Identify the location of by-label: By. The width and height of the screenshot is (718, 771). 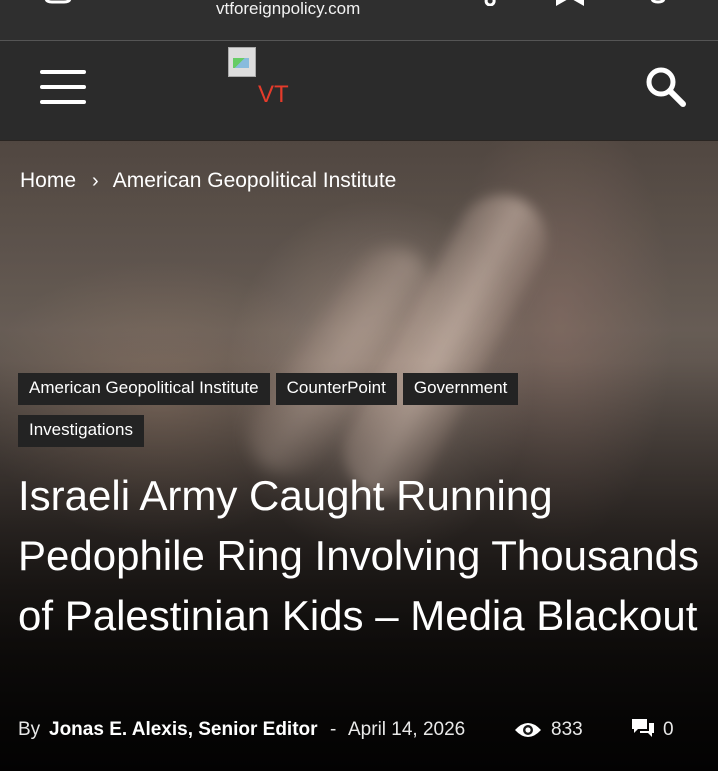
(29, 729).